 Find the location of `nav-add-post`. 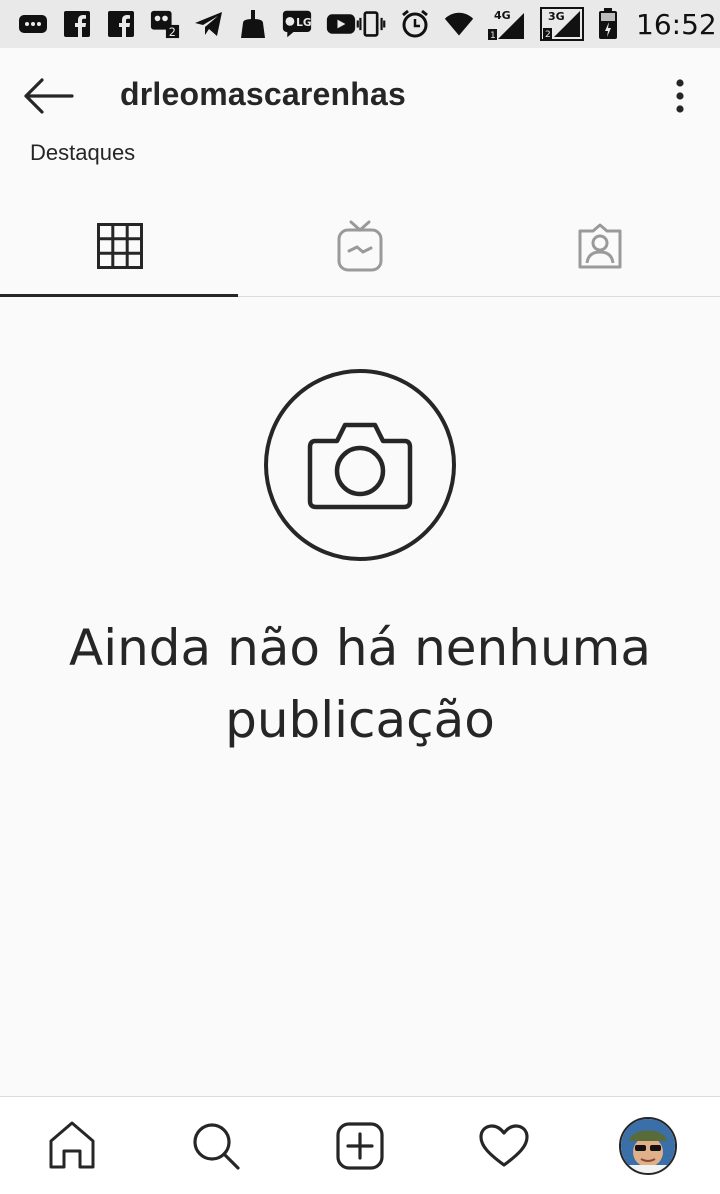

nav-add-post is located at coordinates (360, 1146).